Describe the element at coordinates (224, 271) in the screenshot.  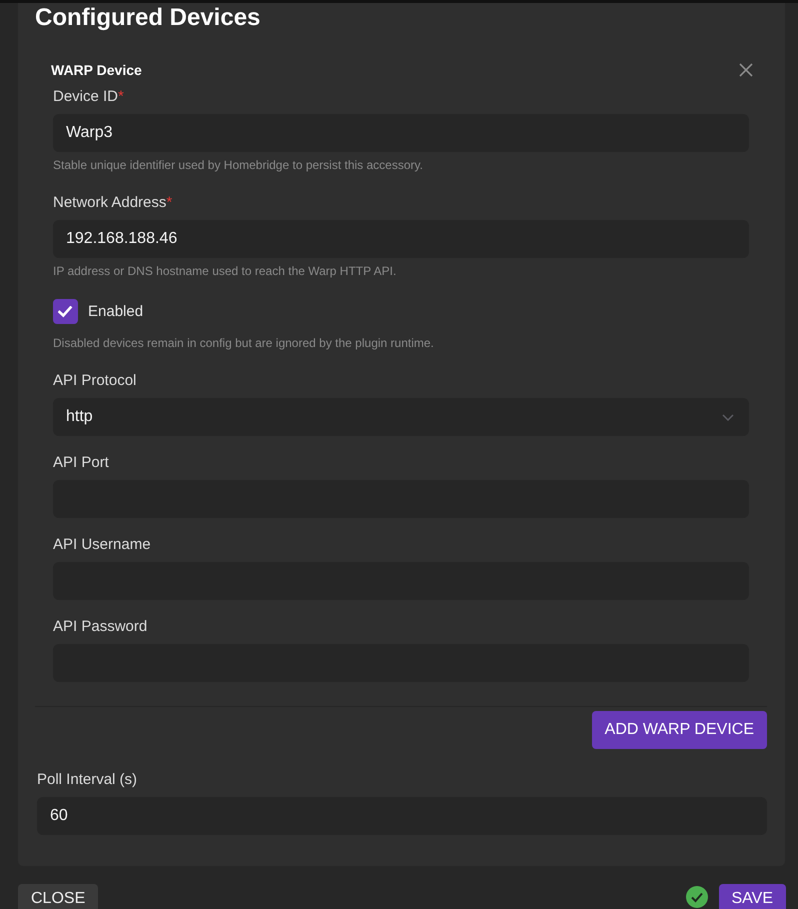
I see `help-text: IP address or DNS hostname used to reach the Warp HTTP API.` at that location.